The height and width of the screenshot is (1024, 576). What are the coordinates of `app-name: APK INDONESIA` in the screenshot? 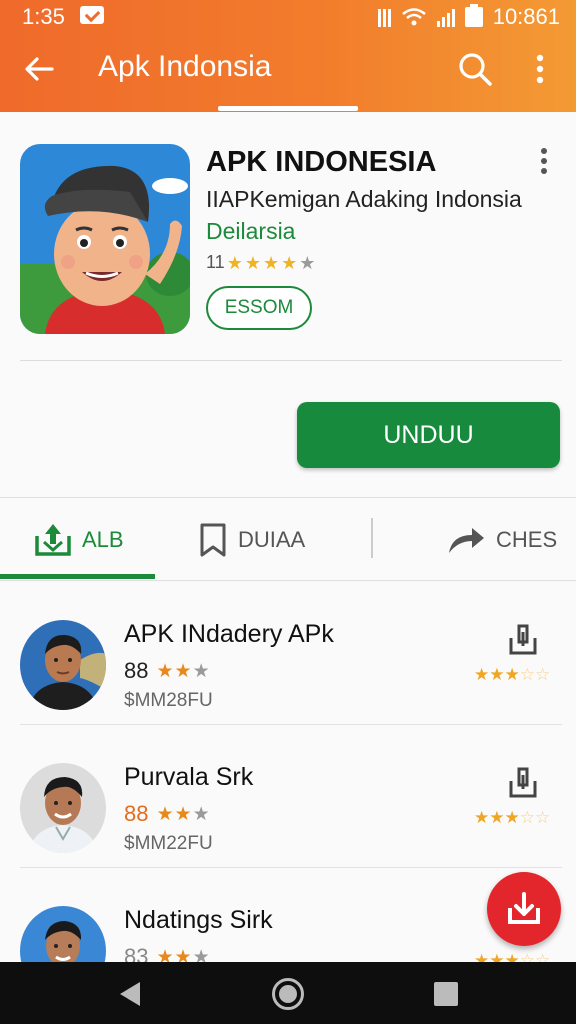 It's located at (321, 162).